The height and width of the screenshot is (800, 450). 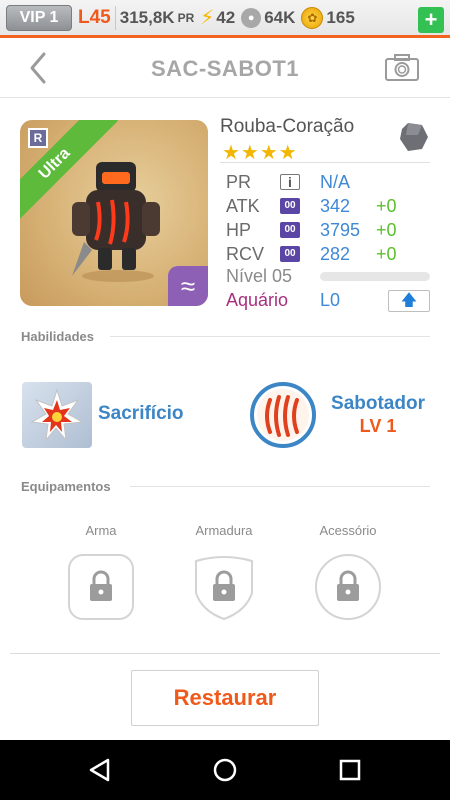 What do you see at coordinates (375, 276) in the screenshot?
I see `level-progress-bar` at bounding box center [375, 276].